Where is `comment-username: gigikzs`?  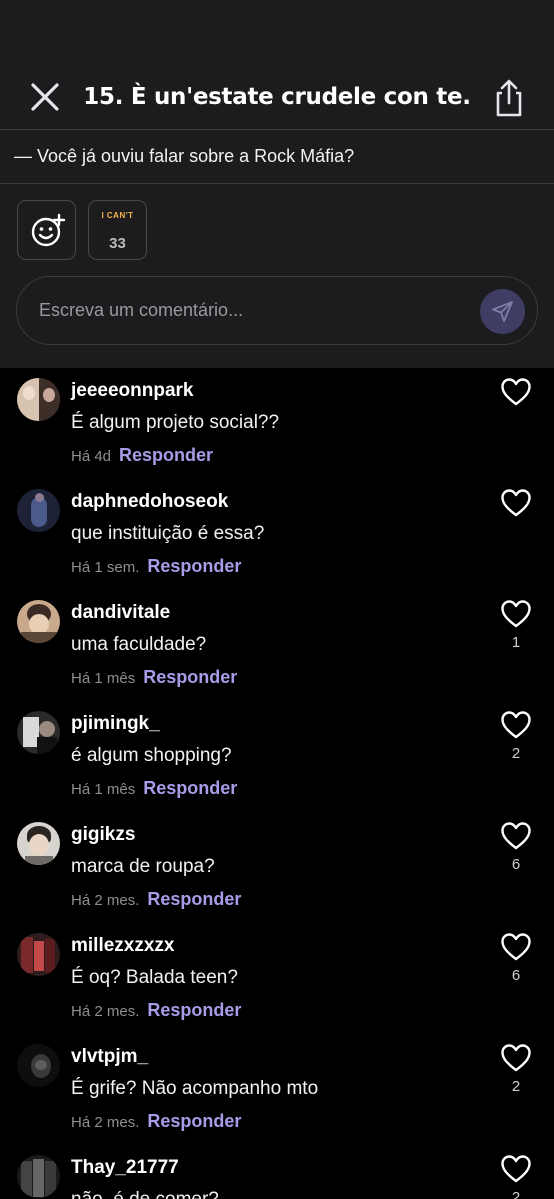 comment-username: gigikzs is located at coordinates (103, 835).